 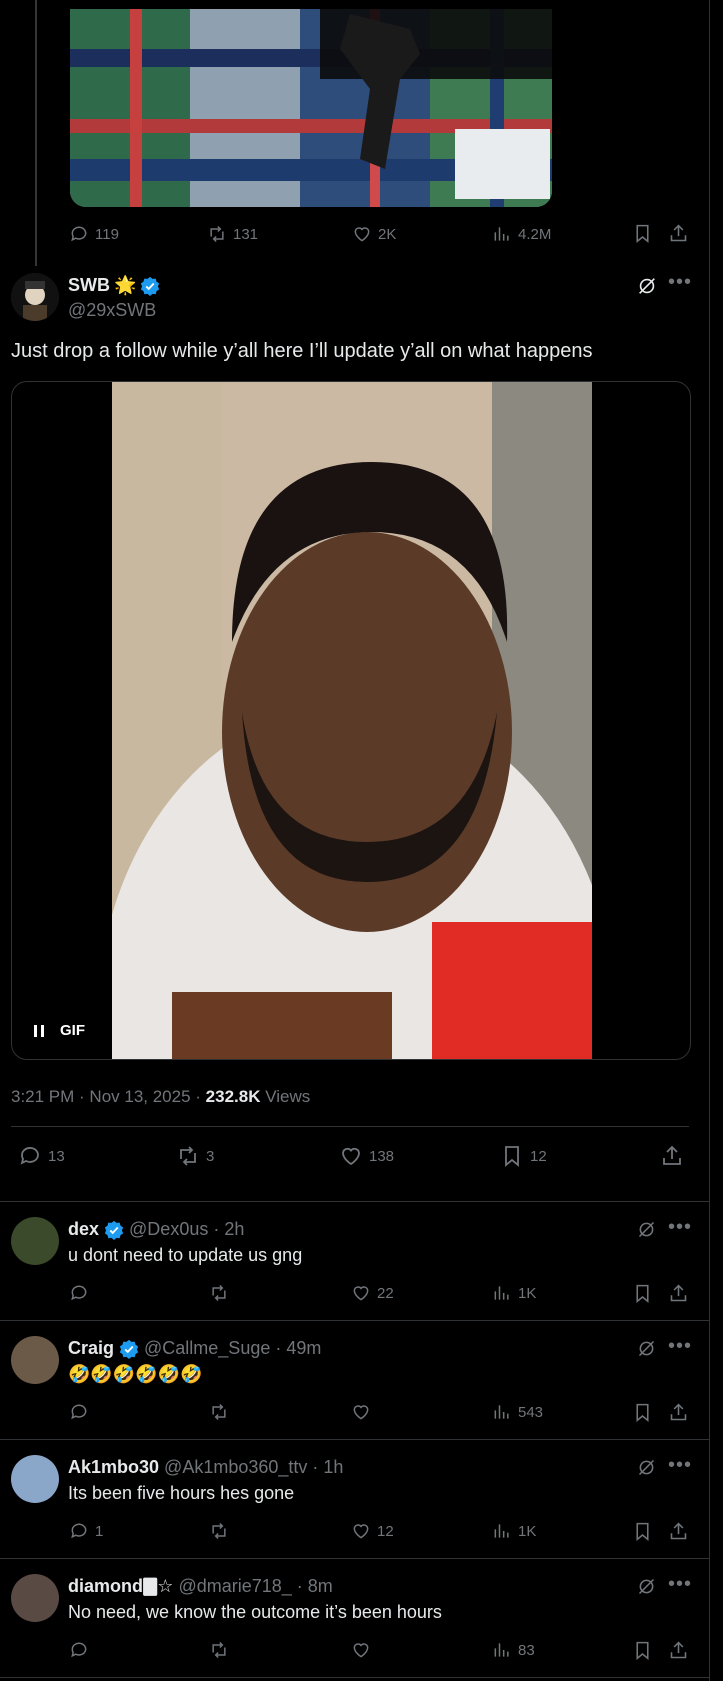 I want to click on author-name-row: SWB 🌟, so click(x=114, y=285).